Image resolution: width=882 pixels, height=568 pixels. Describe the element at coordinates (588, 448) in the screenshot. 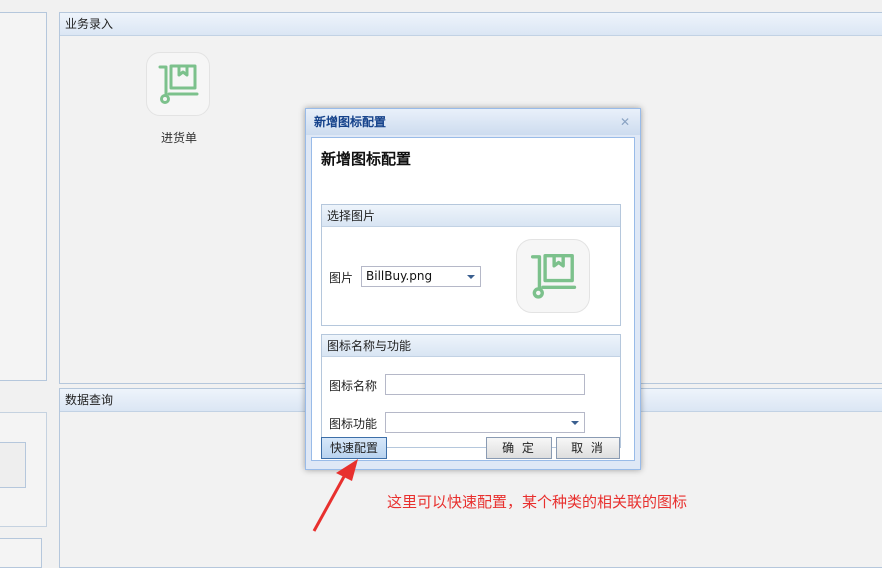

I see `cancel-button: 取 消` at that location.